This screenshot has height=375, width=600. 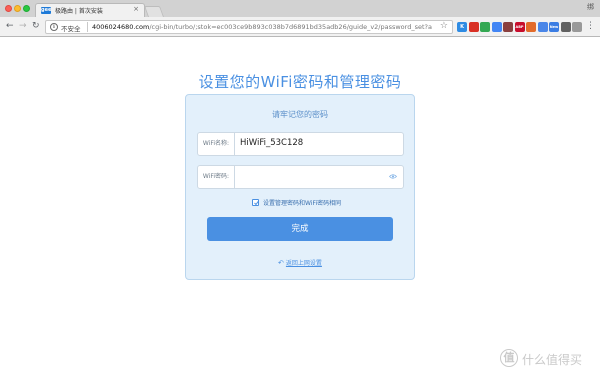 I want to click on tab-active: gee 极路由 | 首次安装 ×, so click(x=90, y=10).